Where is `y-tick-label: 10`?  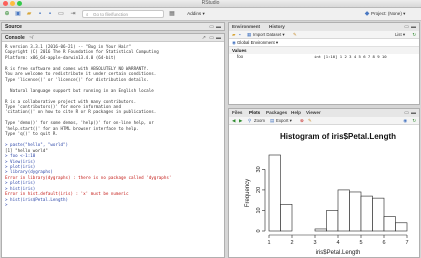
y-tick-label: 10 is located at coordinates (259, 210).